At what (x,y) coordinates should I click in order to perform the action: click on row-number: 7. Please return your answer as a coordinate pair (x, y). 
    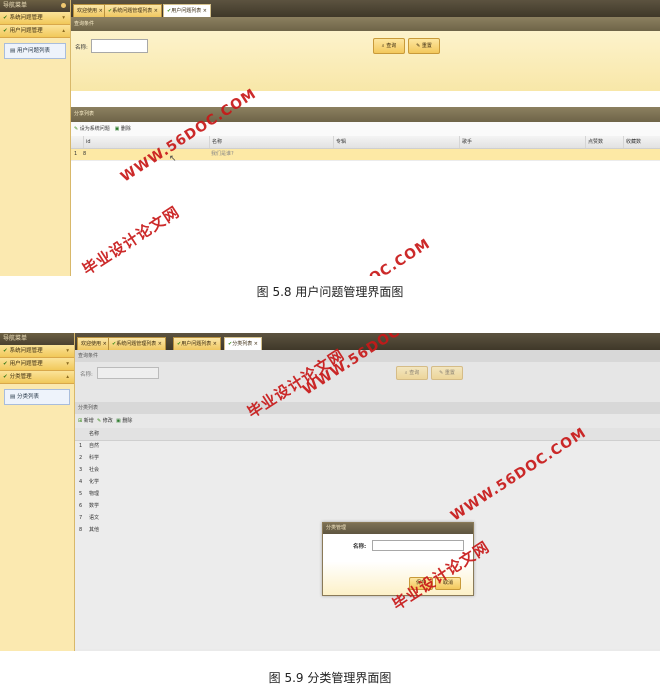
    Looking at the image, I should click on (81, 518).